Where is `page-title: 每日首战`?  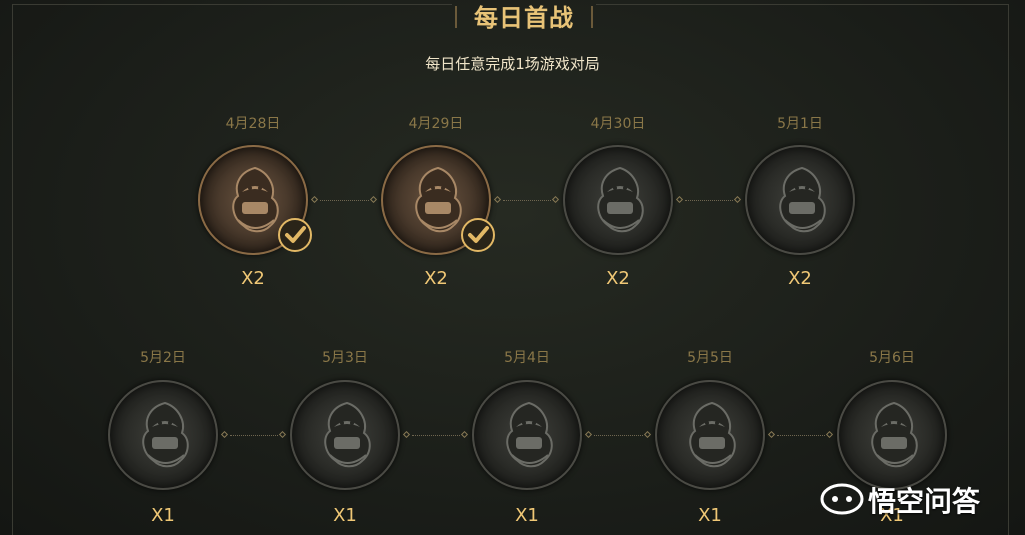 page-title: 每日首战 is located at coordinates (524, 18).